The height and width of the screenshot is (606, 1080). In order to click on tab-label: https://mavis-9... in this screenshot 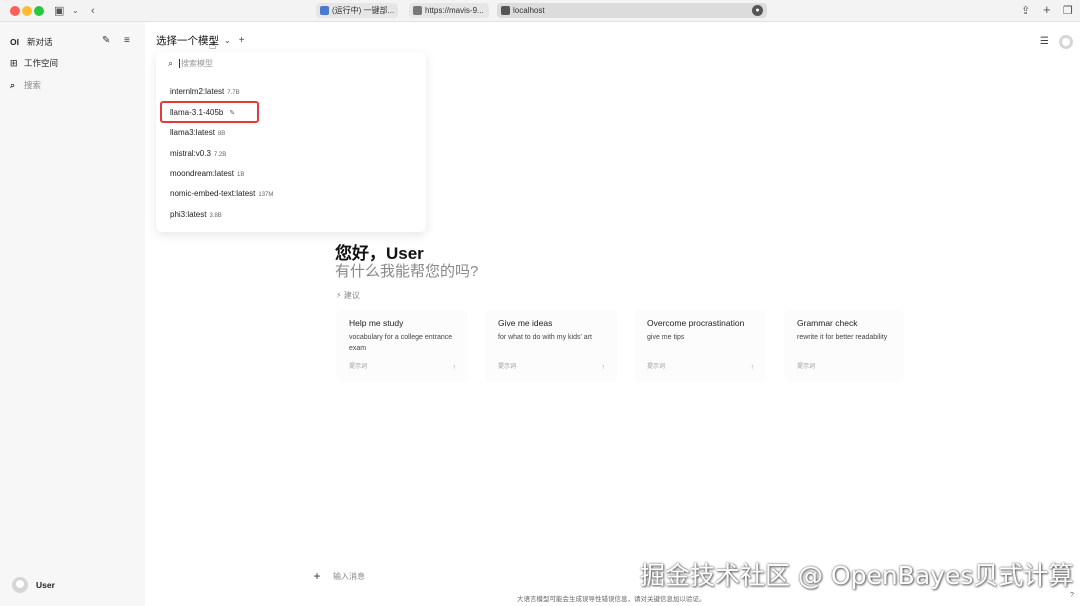, I will do `click(454, 10)`.